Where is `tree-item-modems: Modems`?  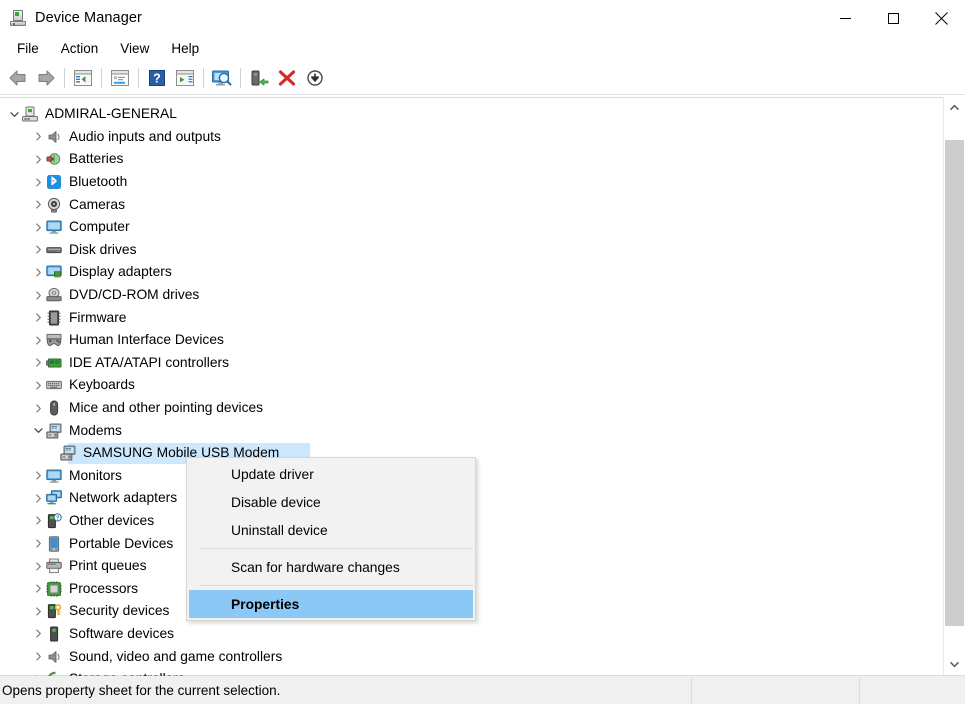 tree-item-modems: Modems is located at coordinates (472, 430).